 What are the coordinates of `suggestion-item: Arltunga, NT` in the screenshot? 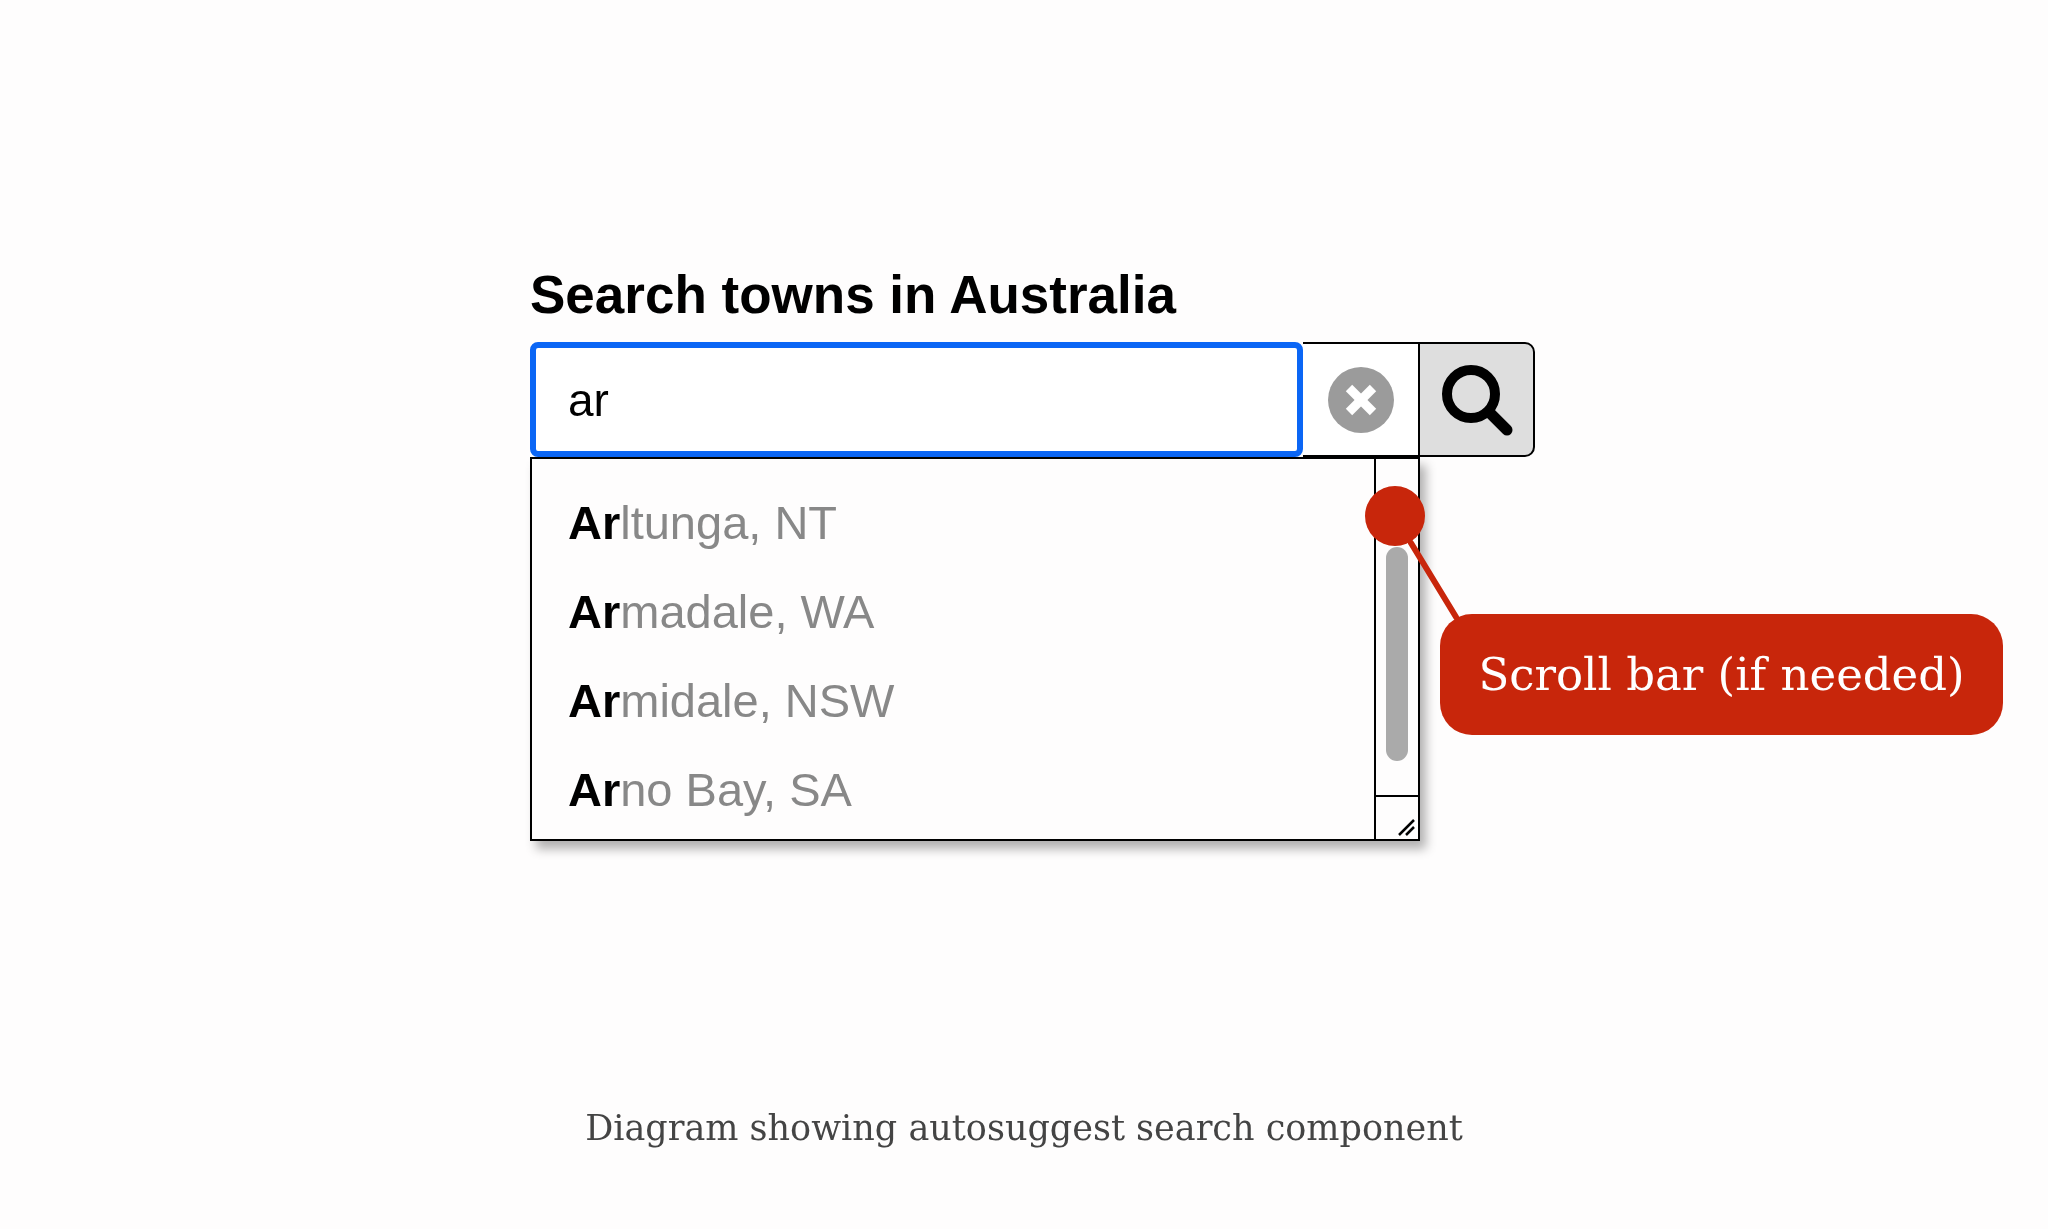 It's located at (946, 523).